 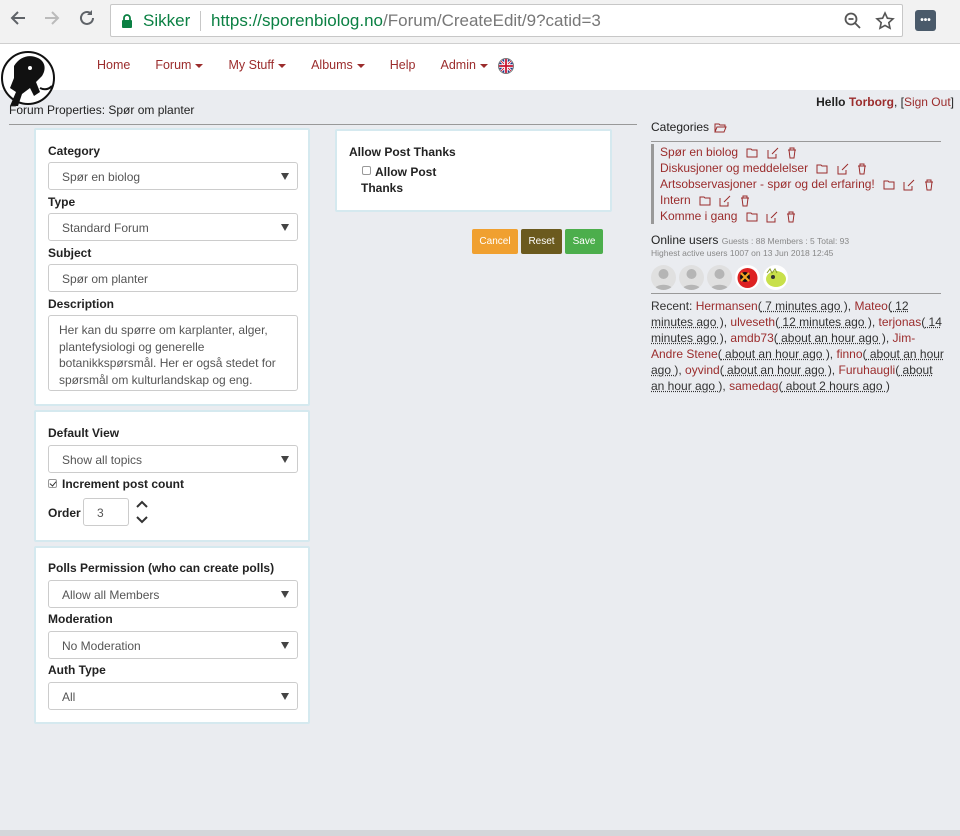 I want to click on recent-user: Mateo, so click(x=870, y=306).